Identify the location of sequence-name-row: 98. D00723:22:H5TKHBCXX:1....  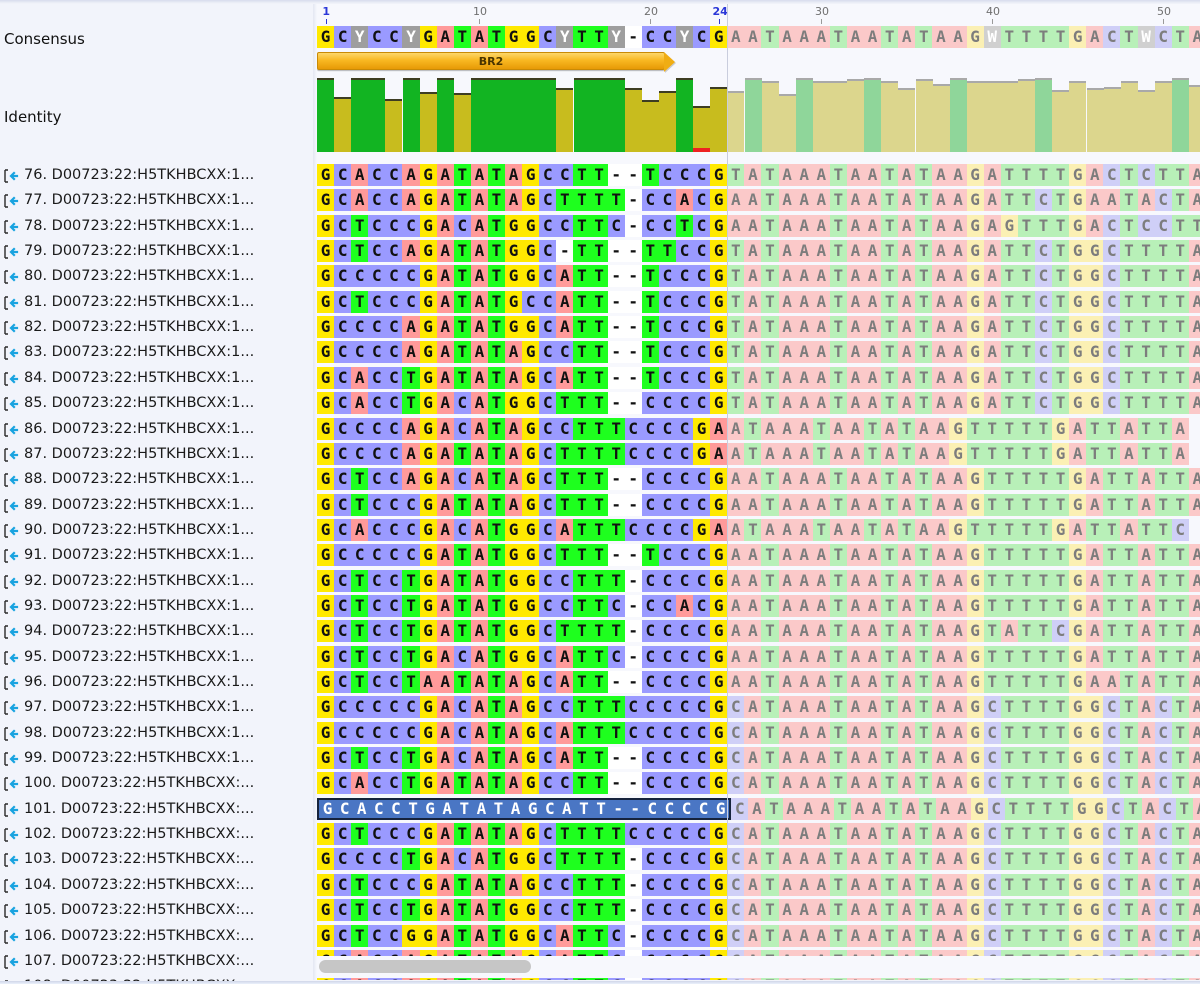
(156, 733).